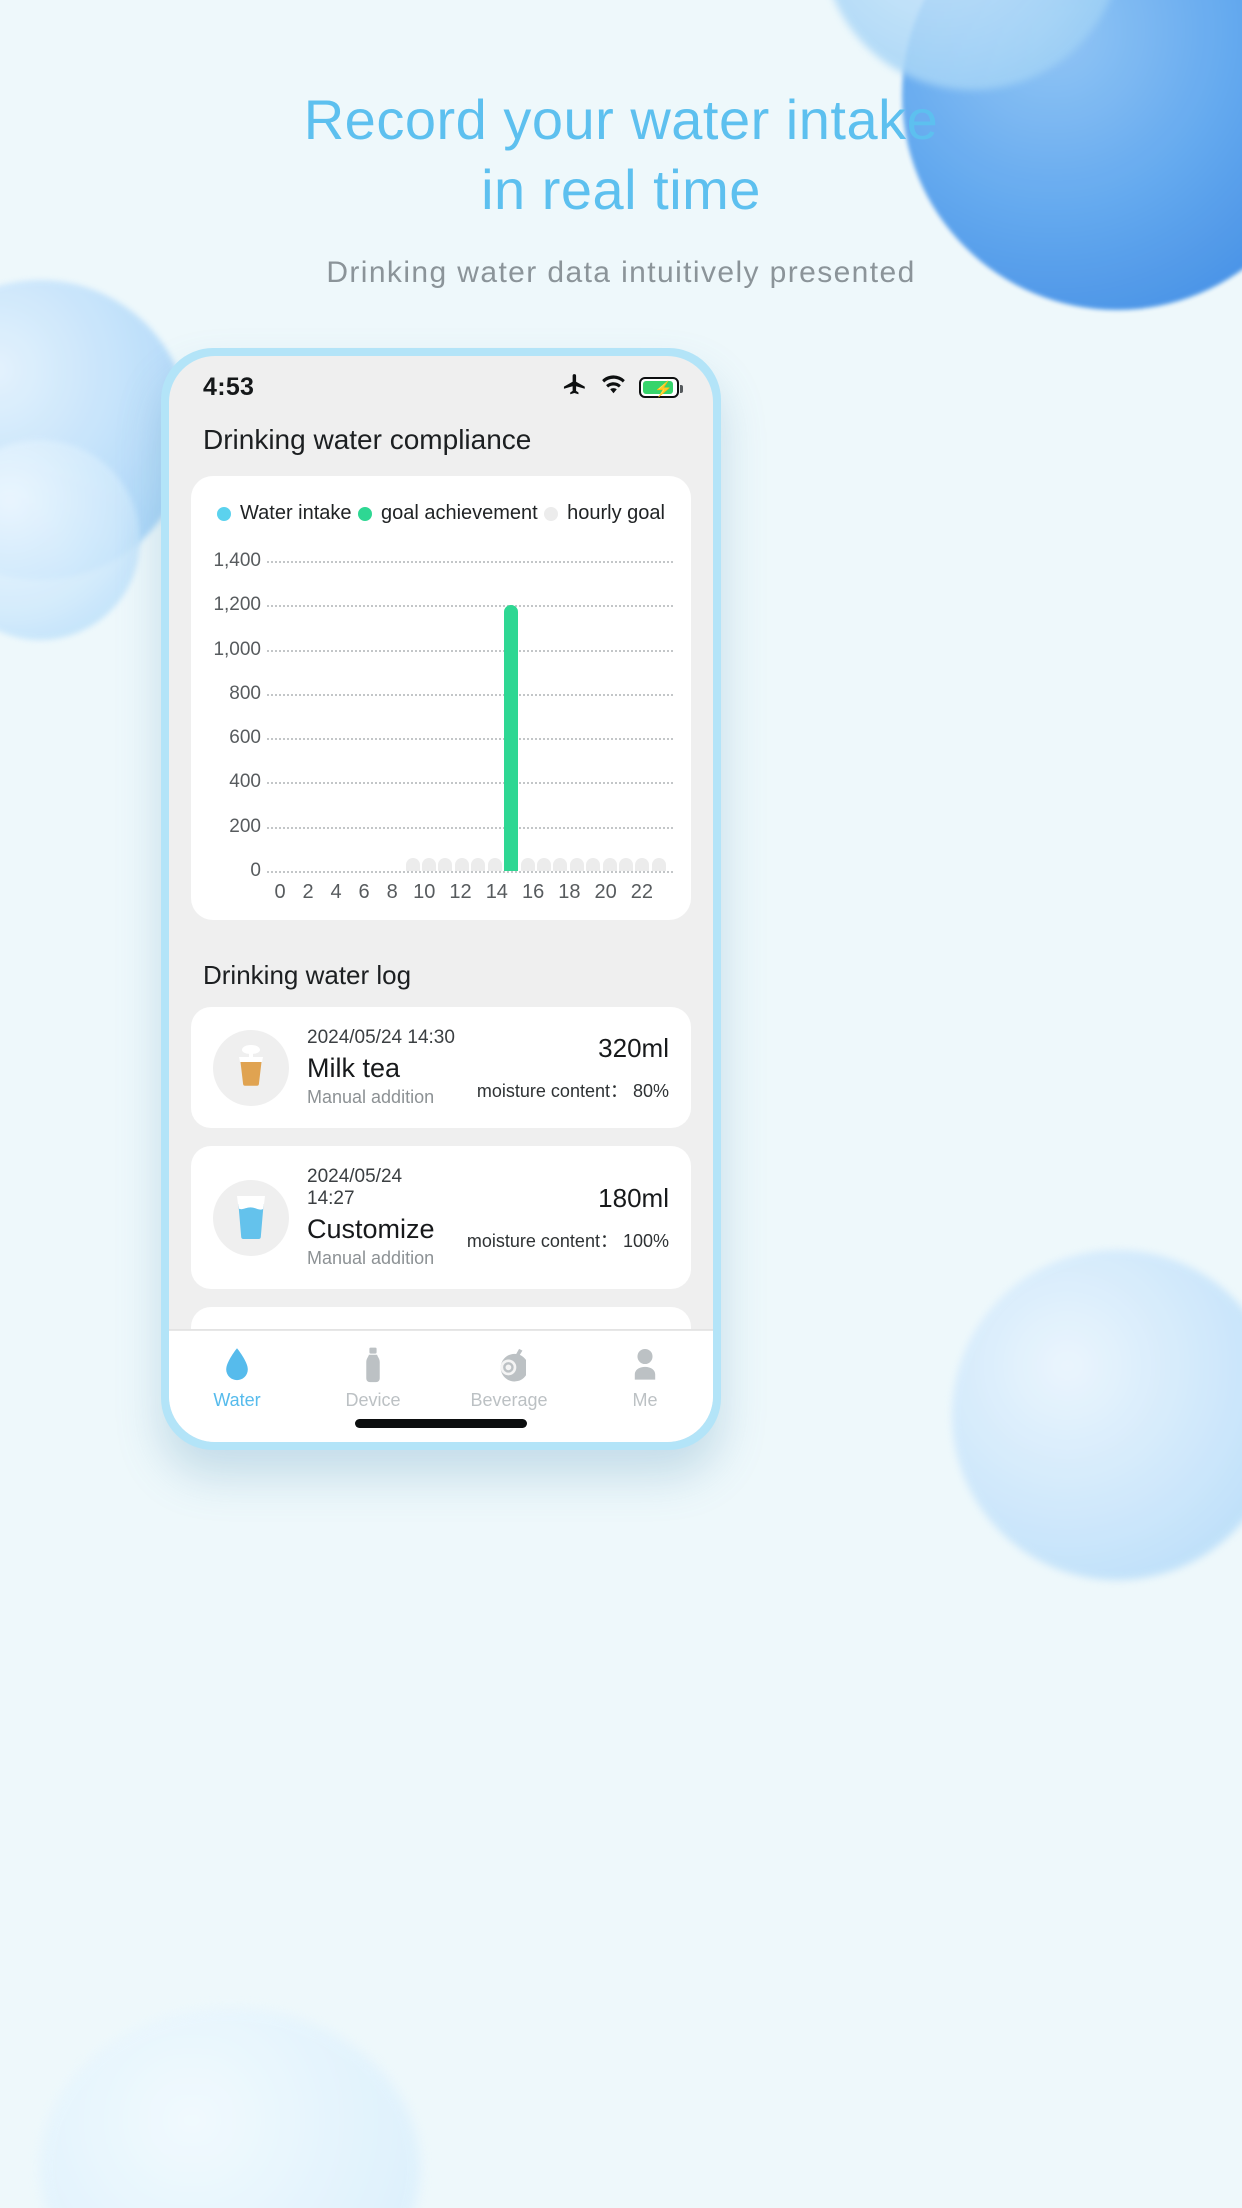 The height and width of the screenshot is (2208, 1242). What do you see at coordinates (280, 892) in the screenshot?
I see `x-axis-tick-label: 0` at bounding box center [280, 892].